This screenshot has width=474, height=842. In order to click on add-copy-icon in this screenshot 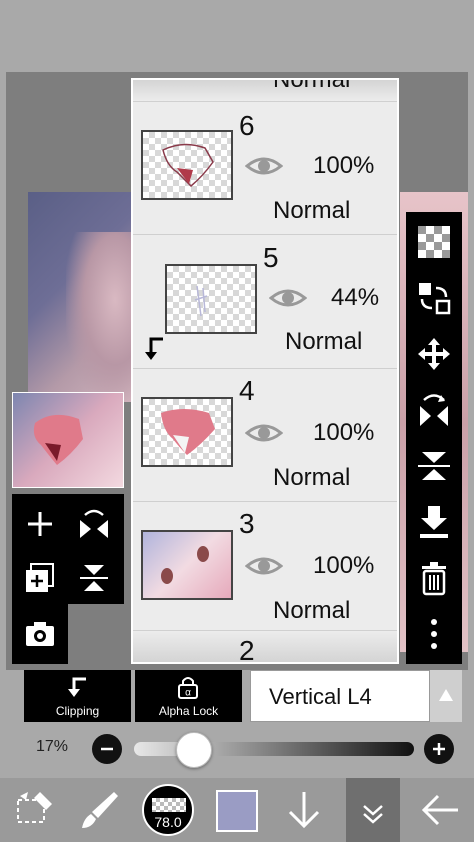, I will do `click(40, 578)`.